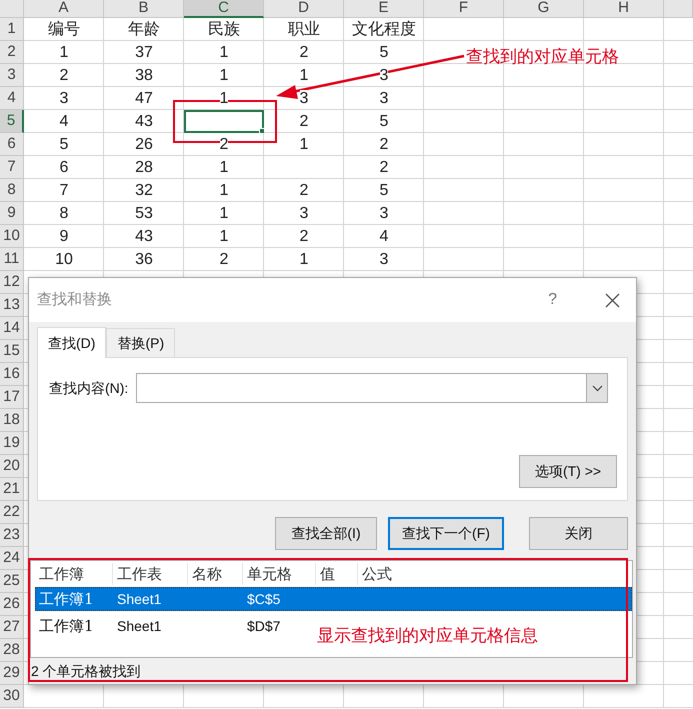 The width and height of the screenshot is (693, 709). What do you see at coordinates (12, 190) in the screenshot?
I see `row-header: 8` at bounding box center [12, 190].